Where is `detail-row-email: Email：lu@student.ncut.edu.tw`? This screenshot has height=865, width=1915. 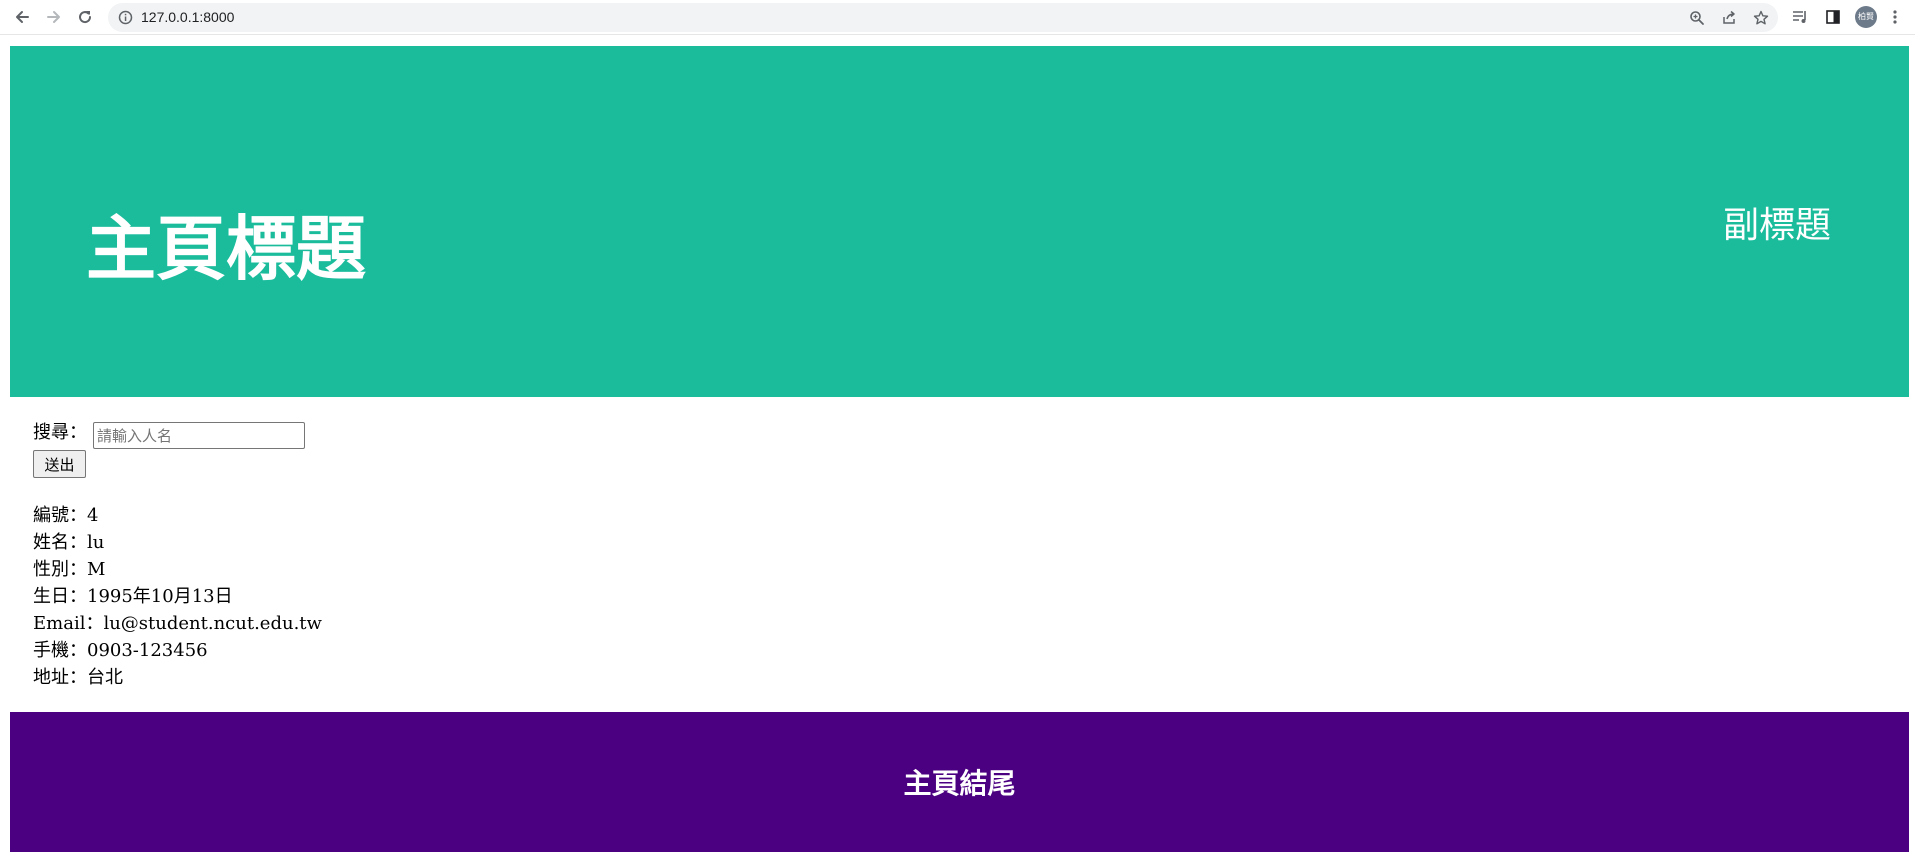
detail-row-email: Email：lu@student.ncut.edu.tw is located at coordinates (177, 623).